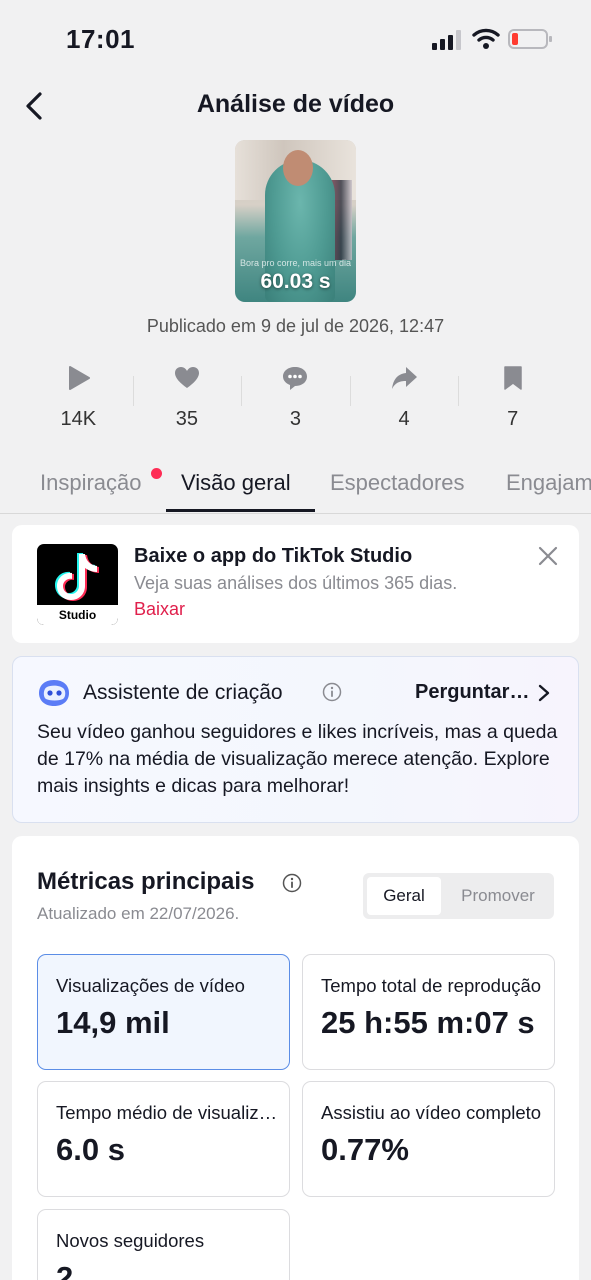  What do you see at coordinates (512, 400) in the screenshot?
I see `stat-saves: 7` at bounding box center [512, 400].